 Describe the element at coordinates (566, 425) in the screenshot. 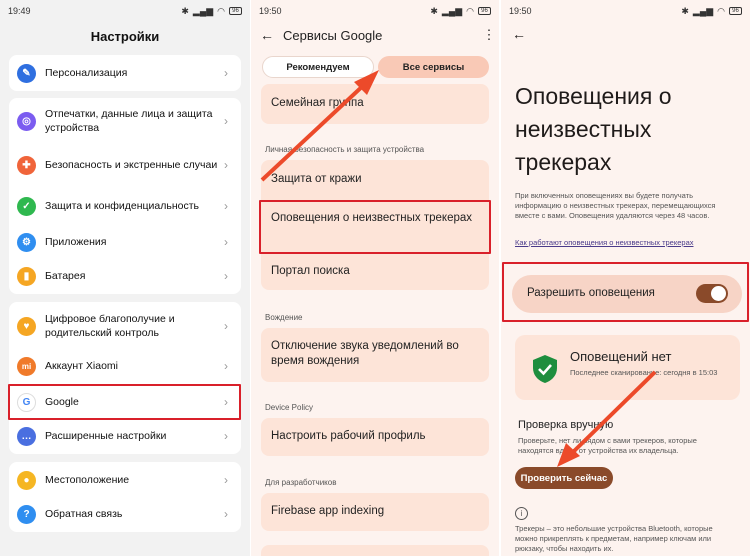

I see `manual-check-title: Проверка вручную` at that location.